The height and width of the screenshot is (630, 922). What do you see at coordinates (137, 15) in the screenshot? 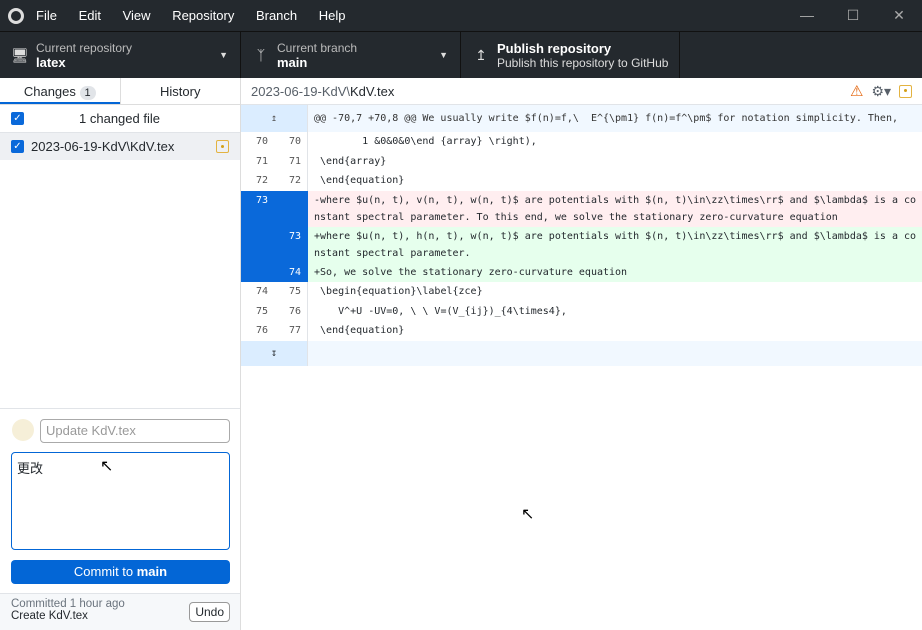
I see `menu-view: View` at bounding box center [137, 15].